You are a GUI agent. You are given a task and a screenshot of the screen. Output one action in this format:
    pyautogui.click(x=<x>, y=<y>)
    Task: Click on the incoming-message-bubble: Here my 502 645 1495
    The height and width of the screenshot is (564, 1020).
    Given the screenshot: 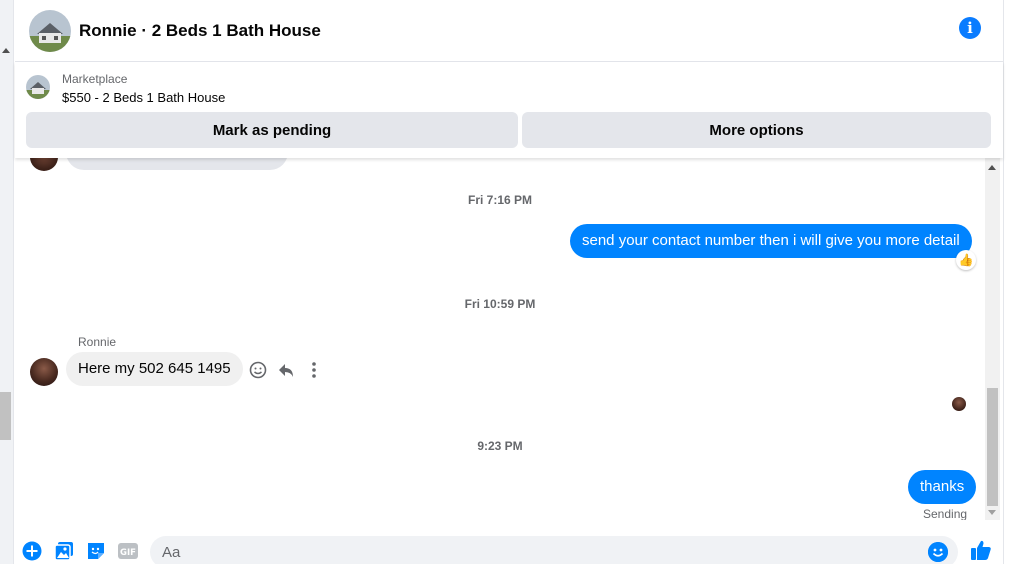 What is the action you would take?
    pyautogui.click(x=154, y=369)
    